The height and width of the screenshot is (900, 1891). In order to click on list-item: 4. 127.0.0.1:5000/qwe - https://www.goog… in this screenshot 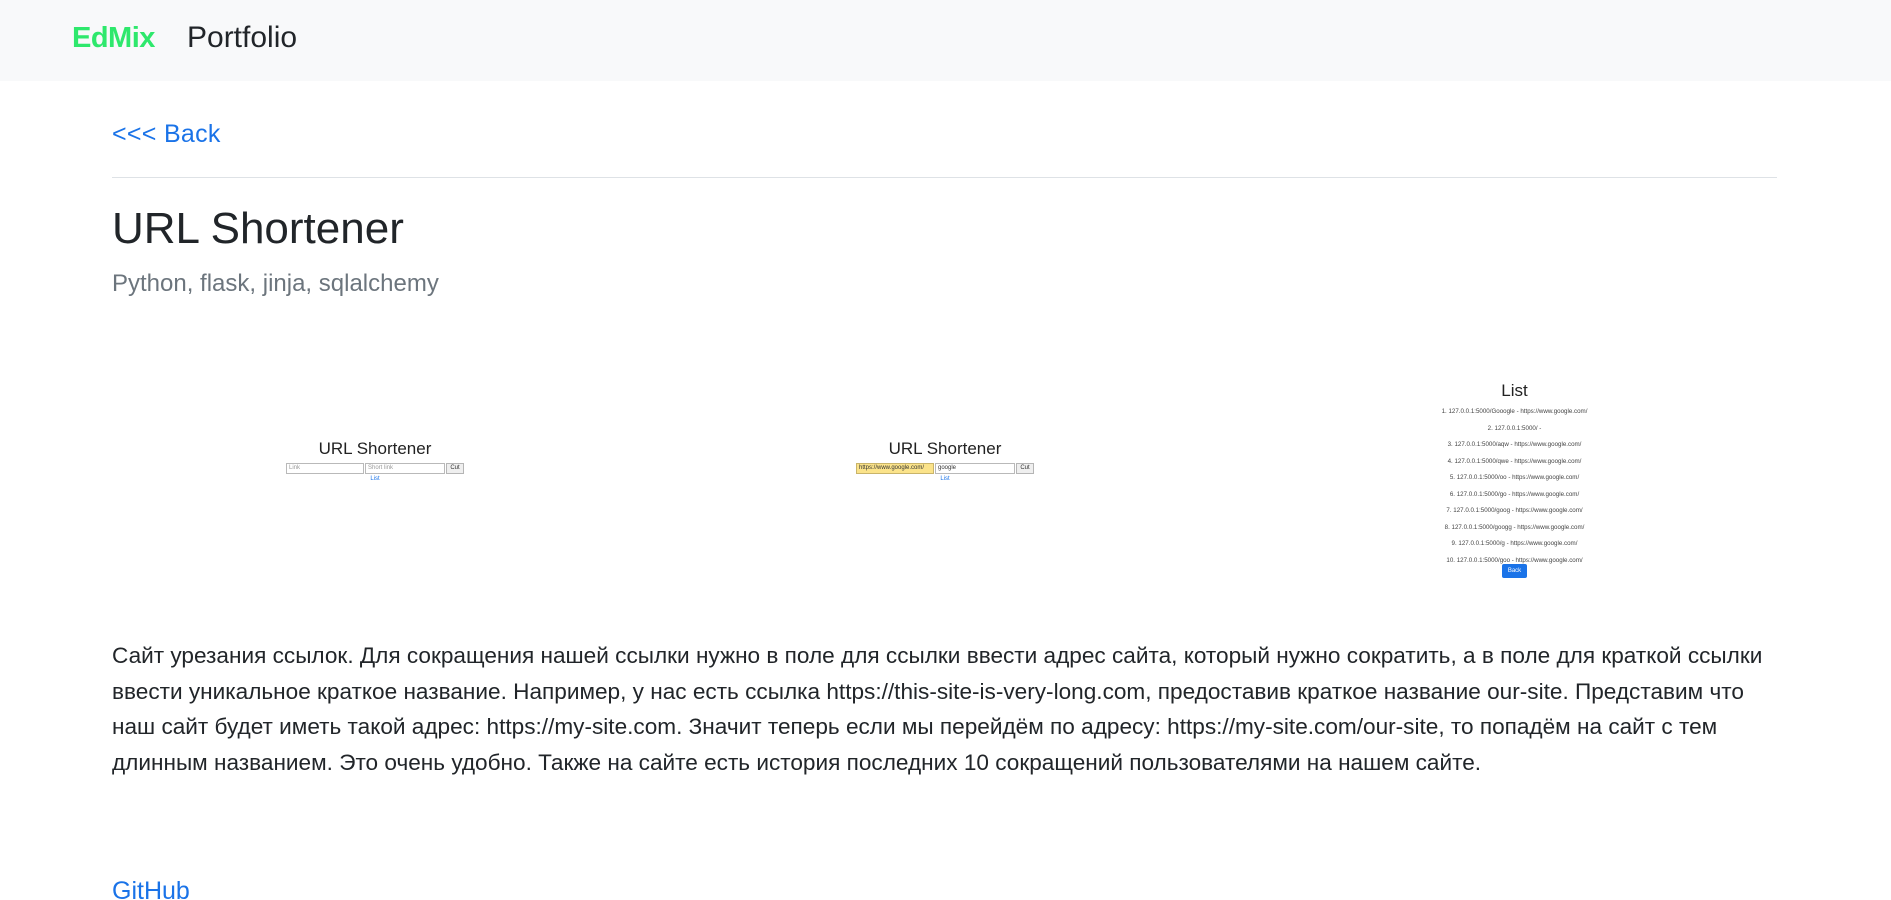, I will do `click(1514, 461)`.